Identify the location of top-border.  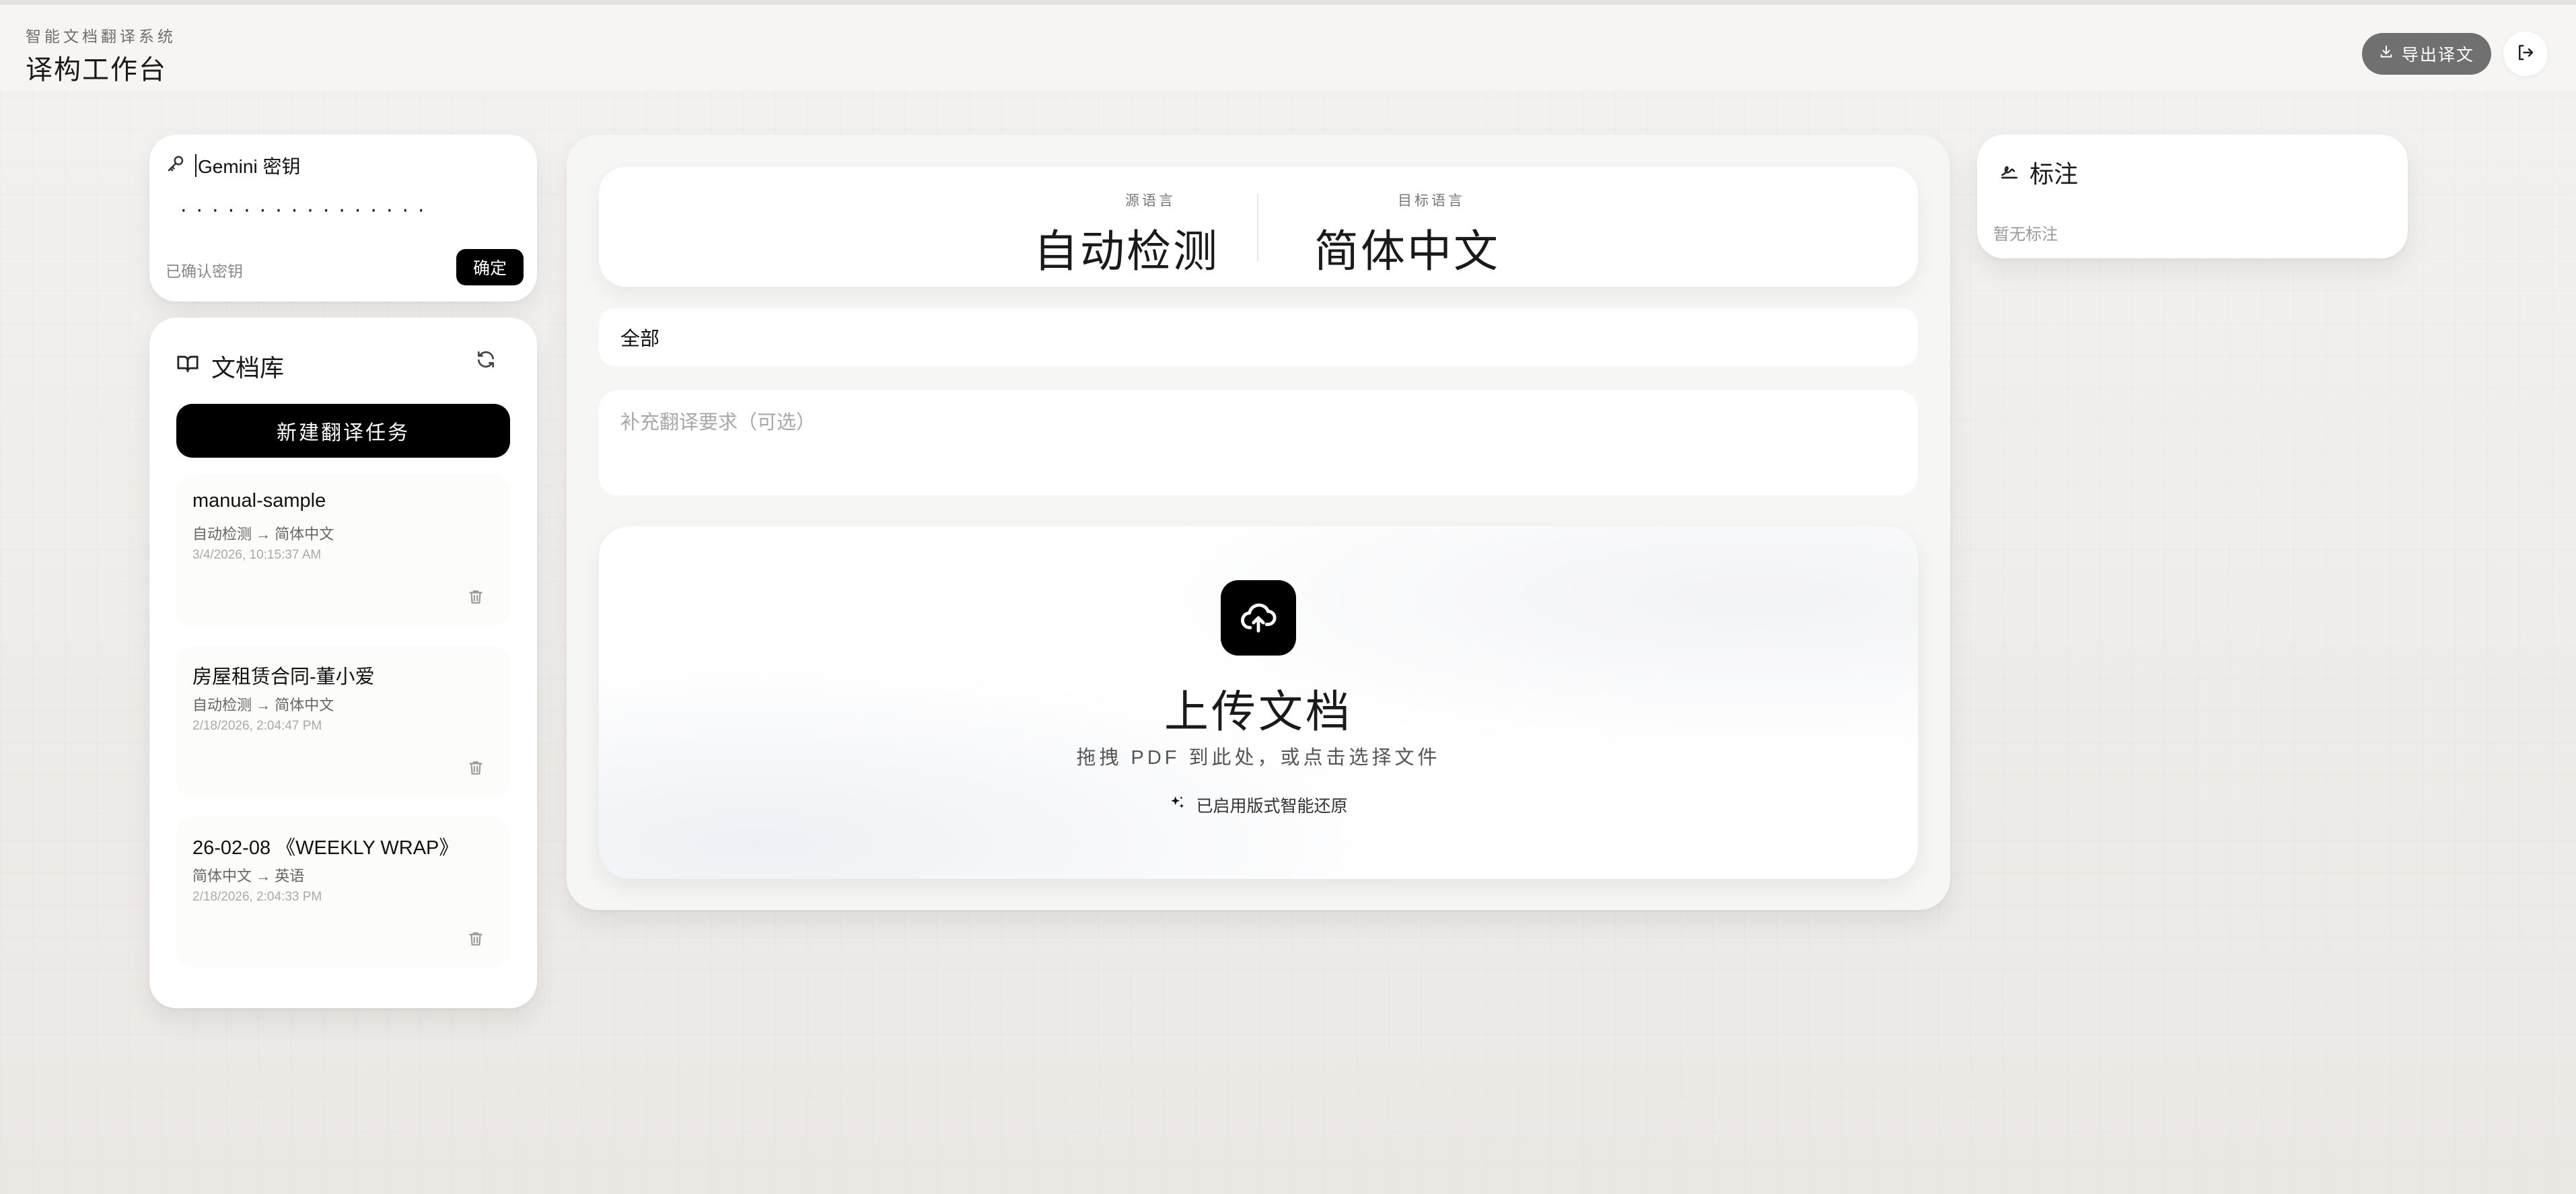
(1288, 2).